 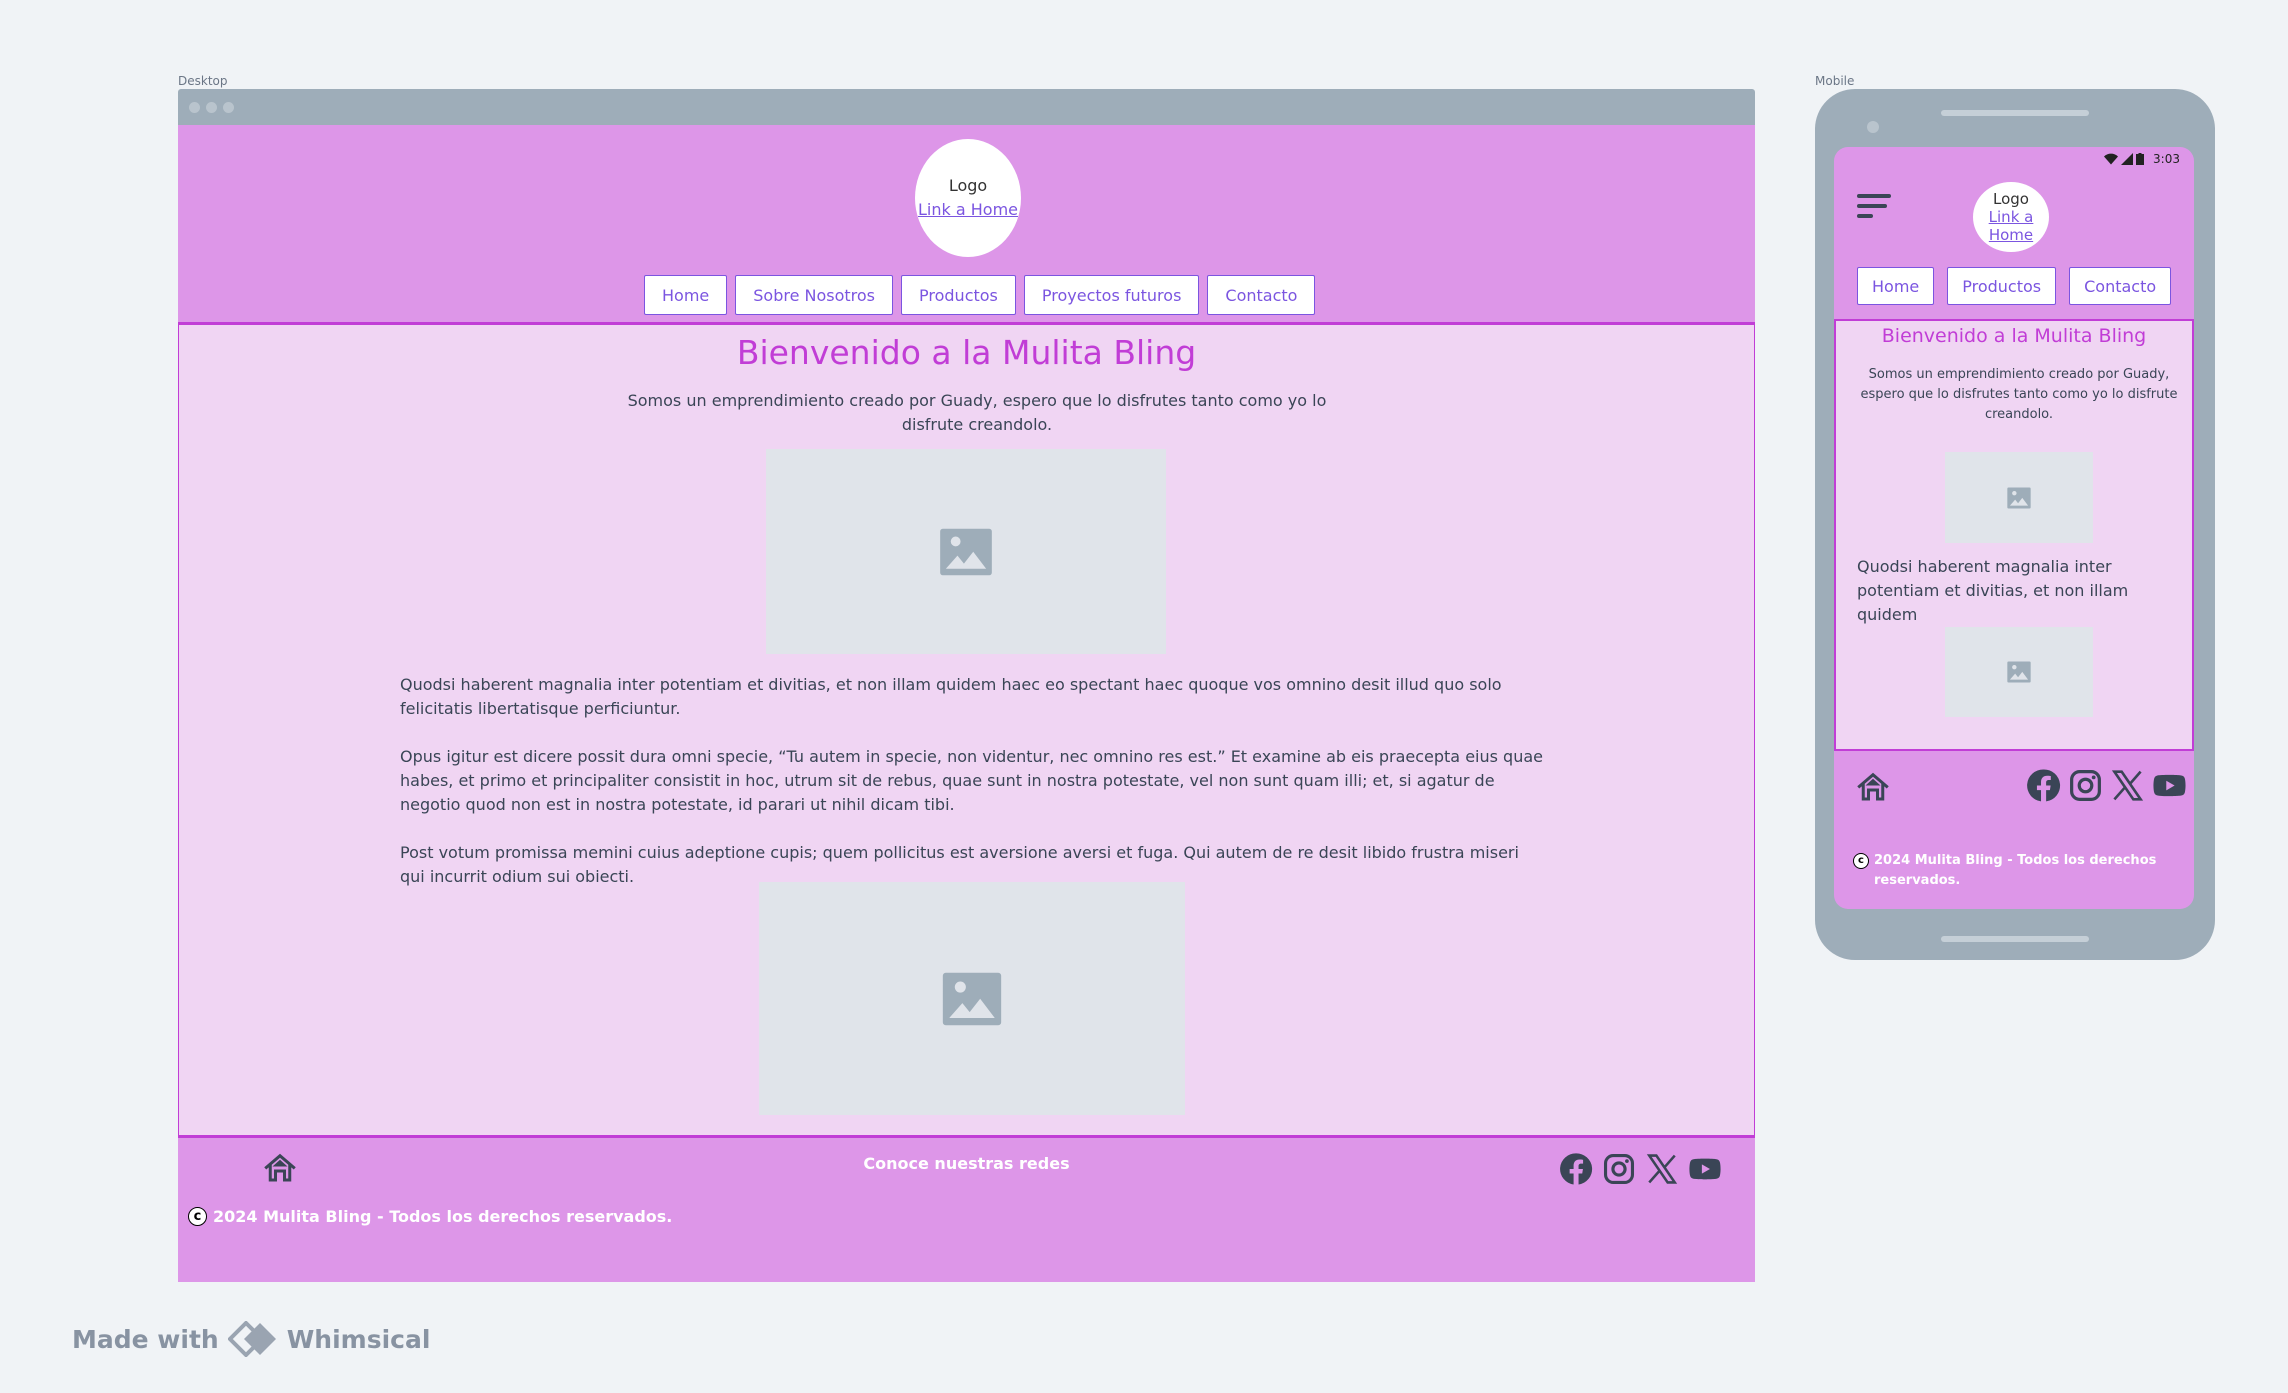 I want to click on phone-speaker, so click(x=2015, y=113).